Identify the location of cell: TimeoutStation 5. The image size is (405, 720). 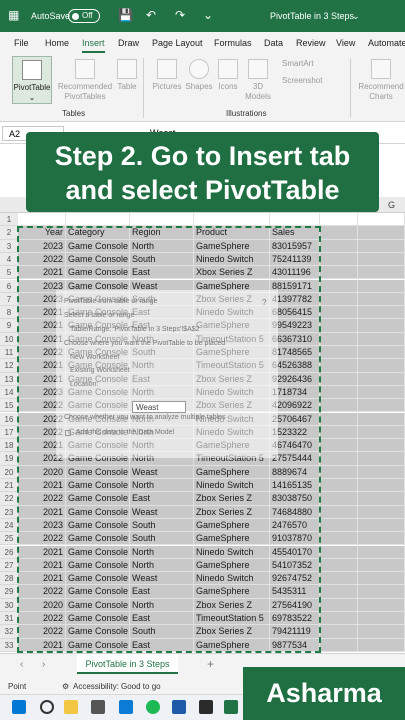
(232, 619).